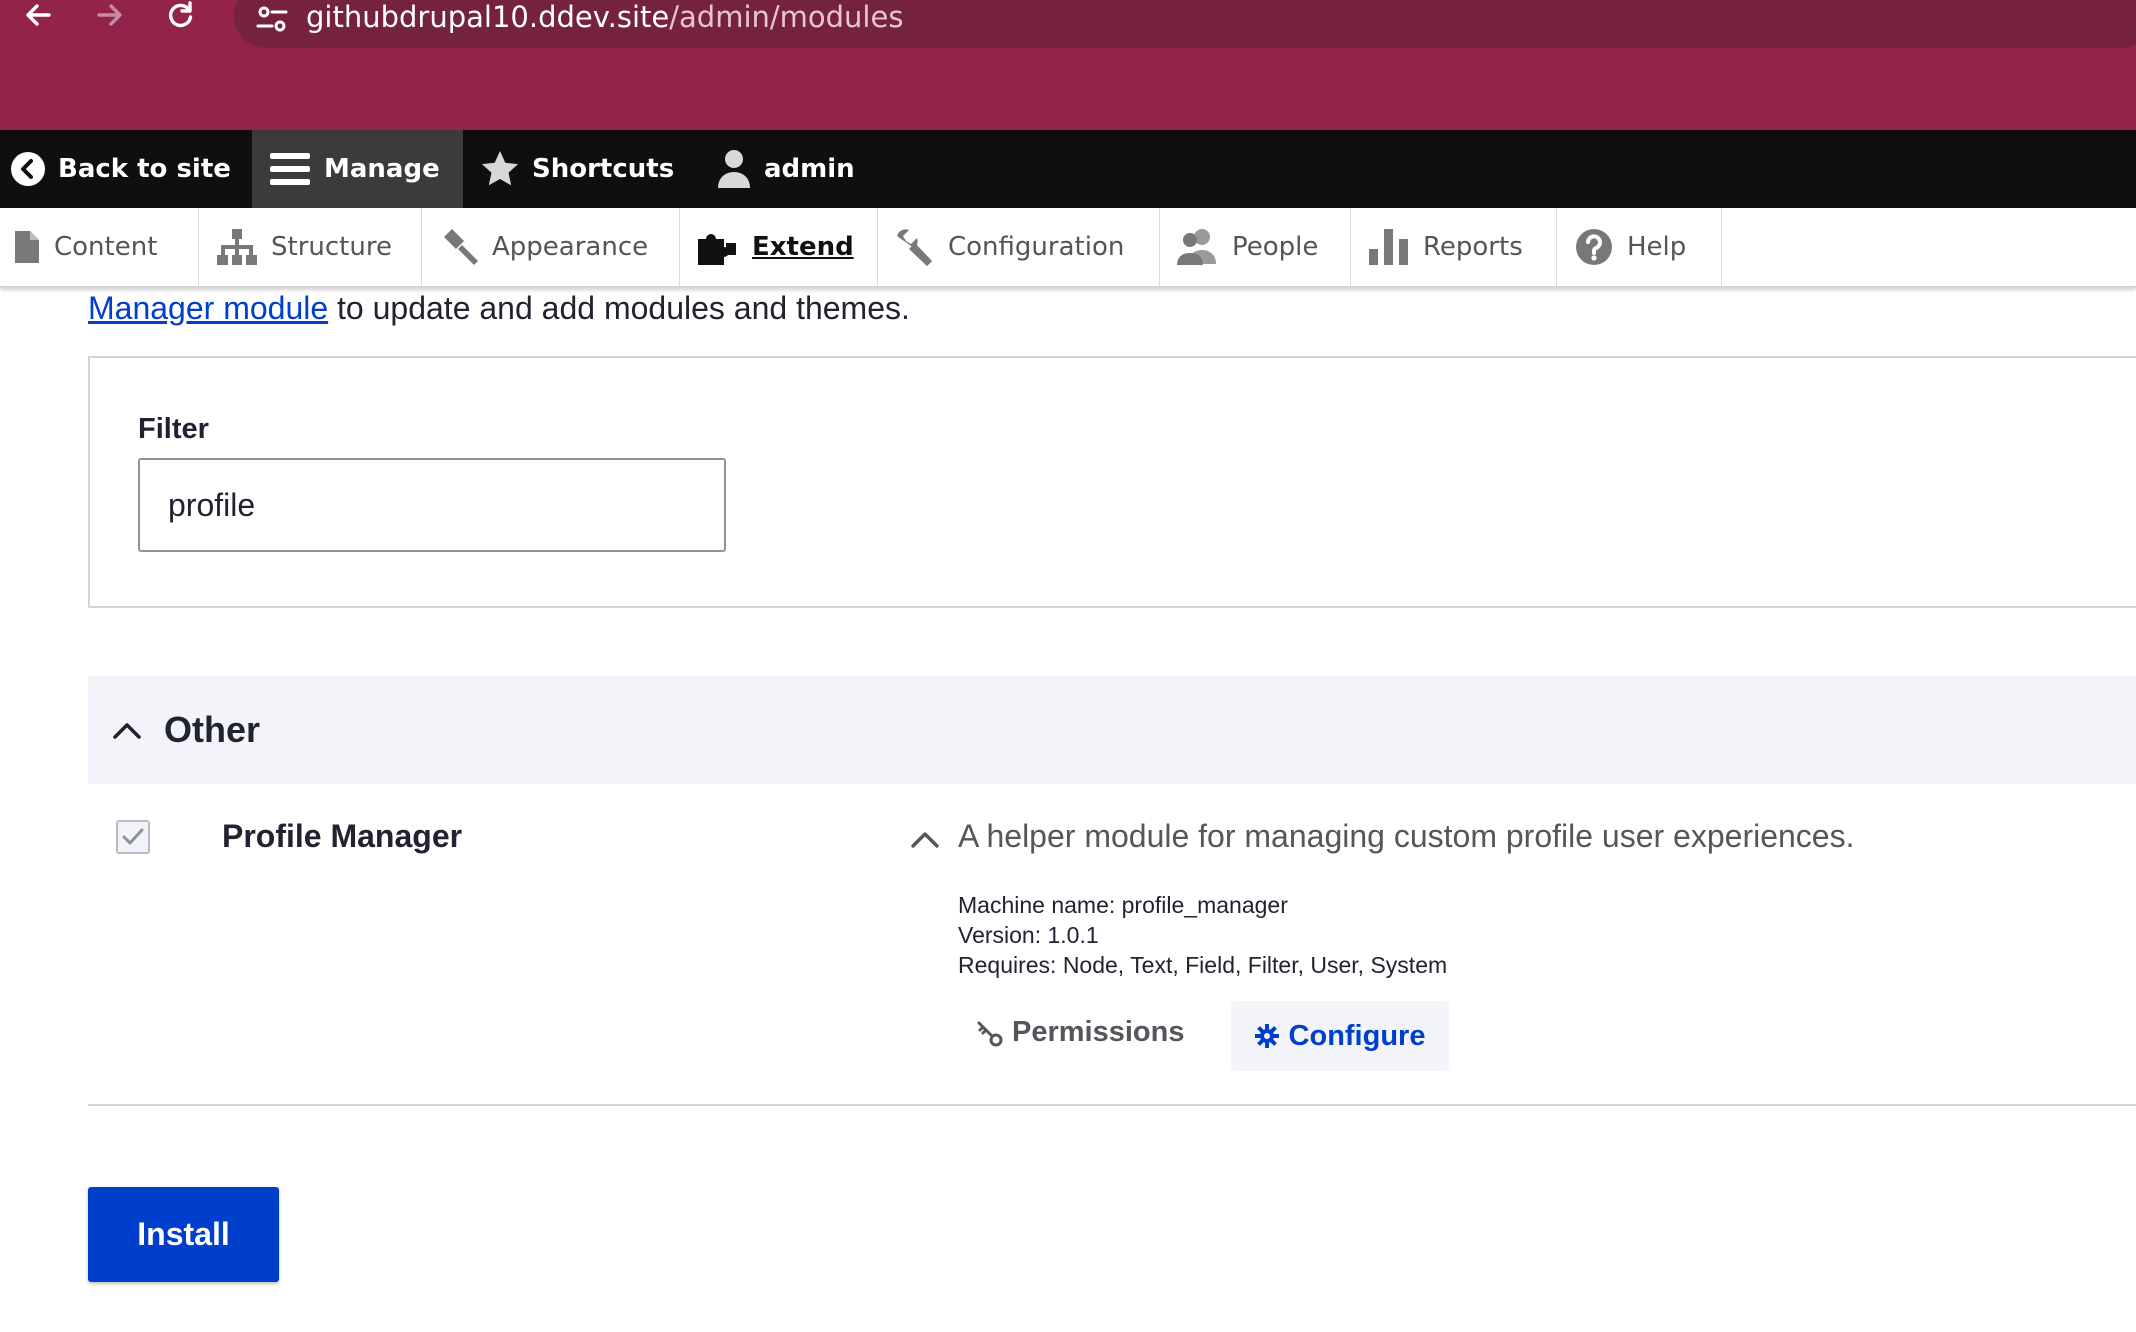 The image size is (2136, 1332). Describe the element at coordinates (237, 247) in the screenshot. I see `sitemap-icon` at that location.